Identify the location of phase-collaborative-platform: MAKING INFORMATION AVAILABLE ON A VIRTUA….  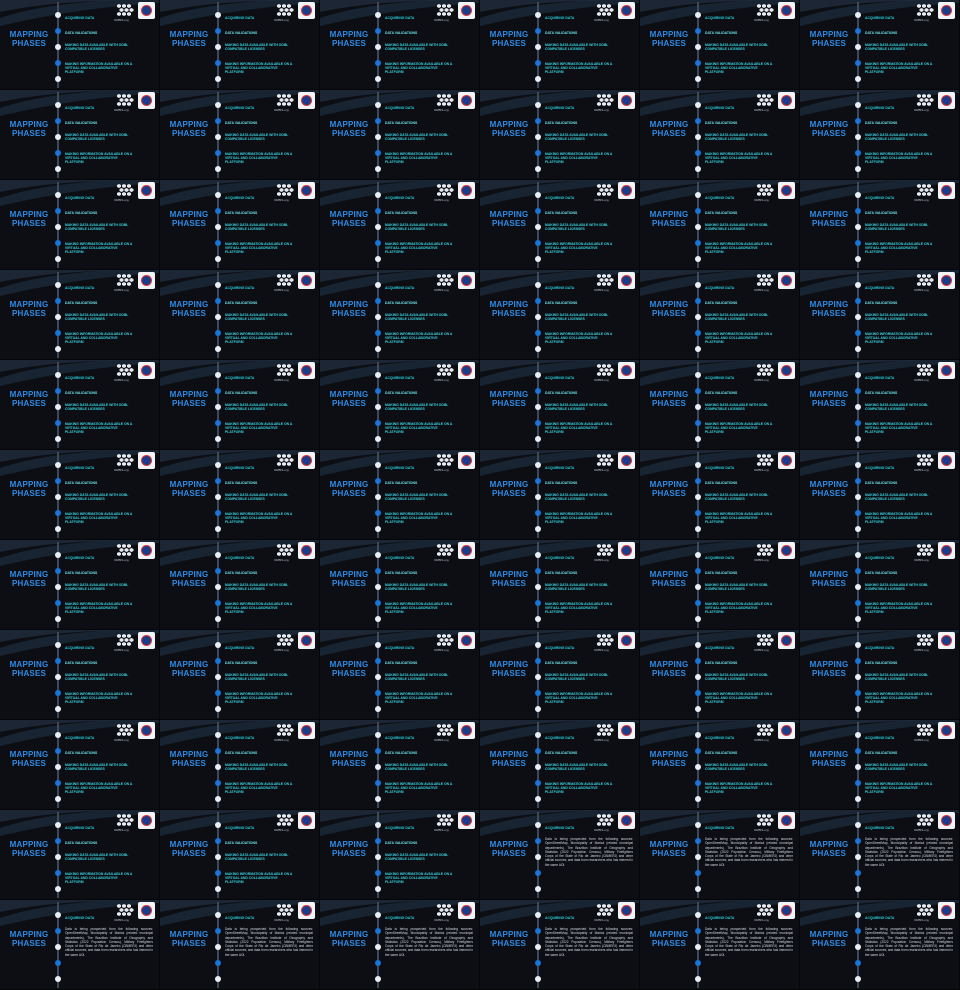
(419, 788).